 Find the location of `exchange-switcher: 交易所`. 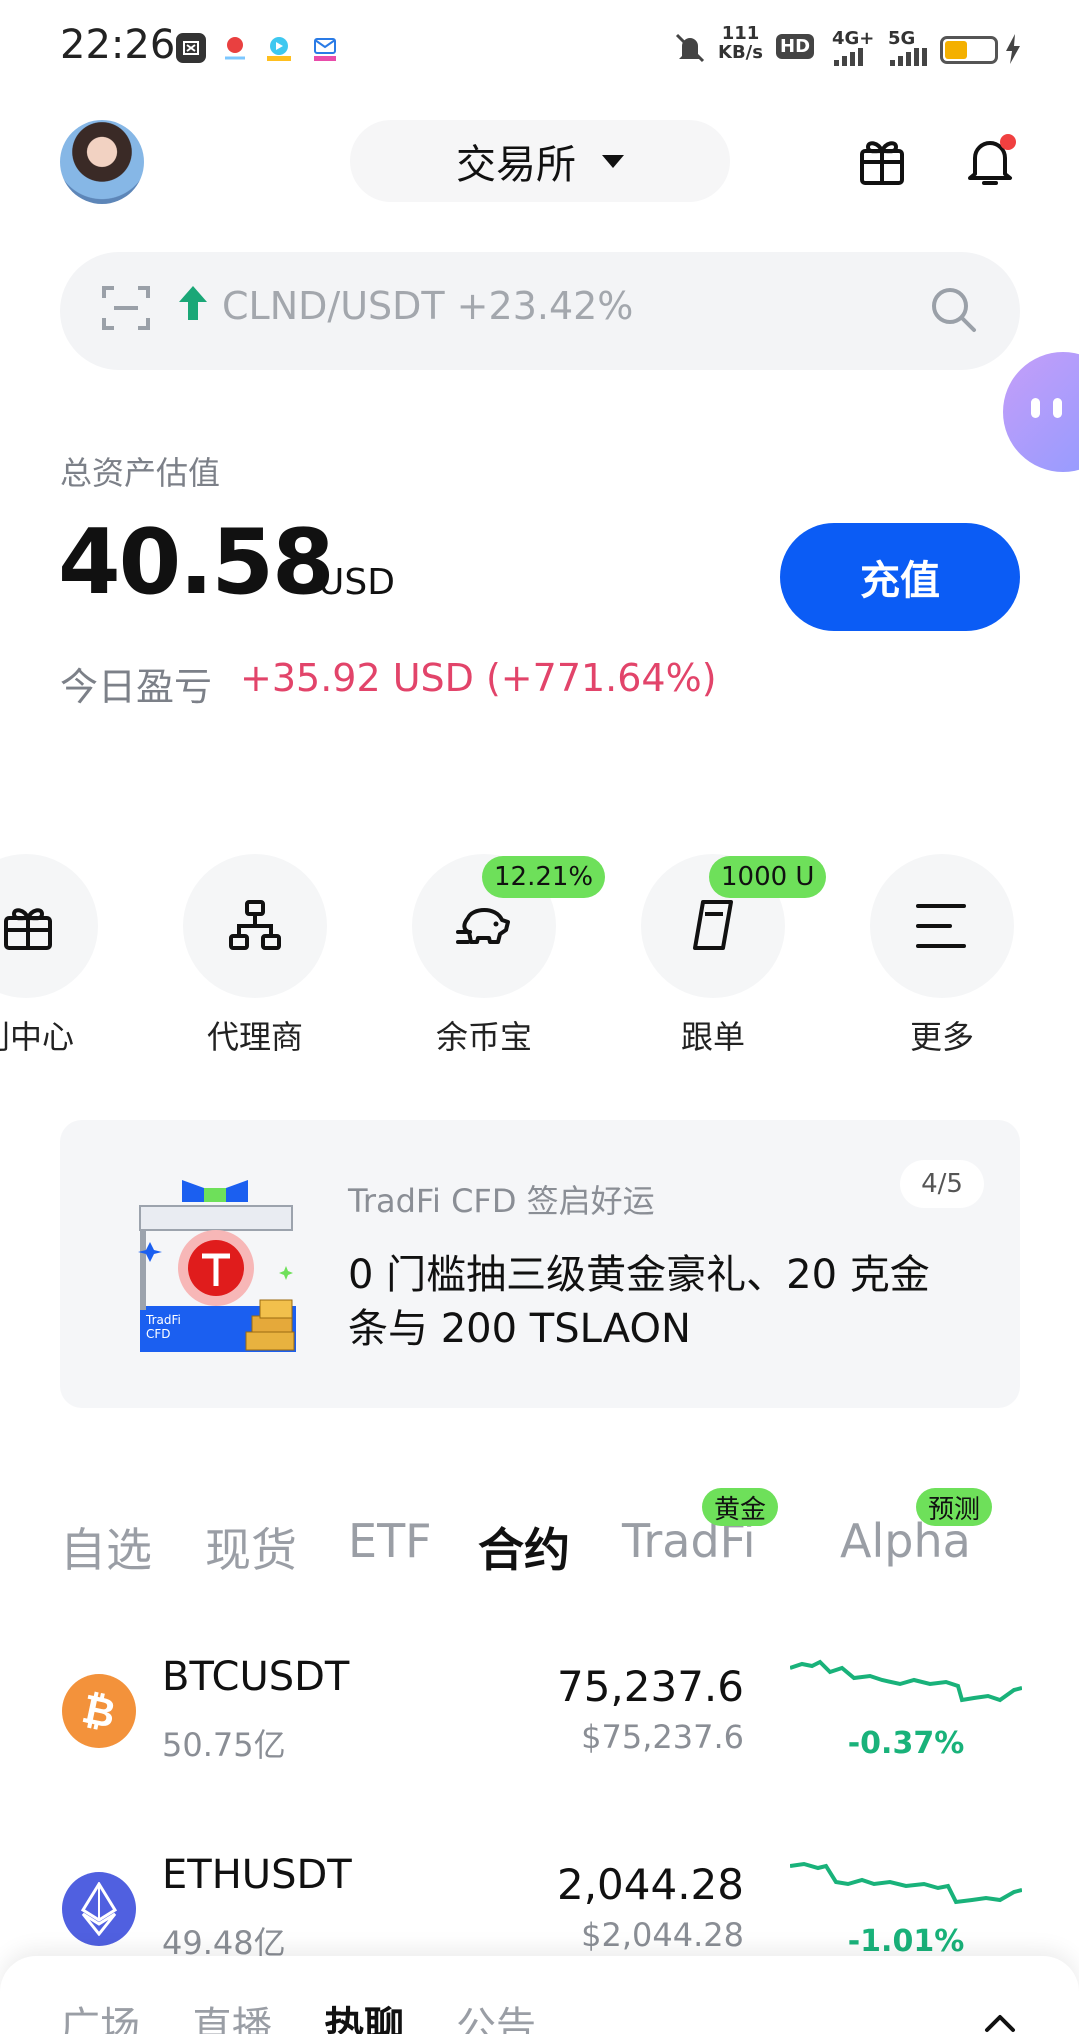

exchange-switcher: 交易所 is located at coordinates (540, 161).